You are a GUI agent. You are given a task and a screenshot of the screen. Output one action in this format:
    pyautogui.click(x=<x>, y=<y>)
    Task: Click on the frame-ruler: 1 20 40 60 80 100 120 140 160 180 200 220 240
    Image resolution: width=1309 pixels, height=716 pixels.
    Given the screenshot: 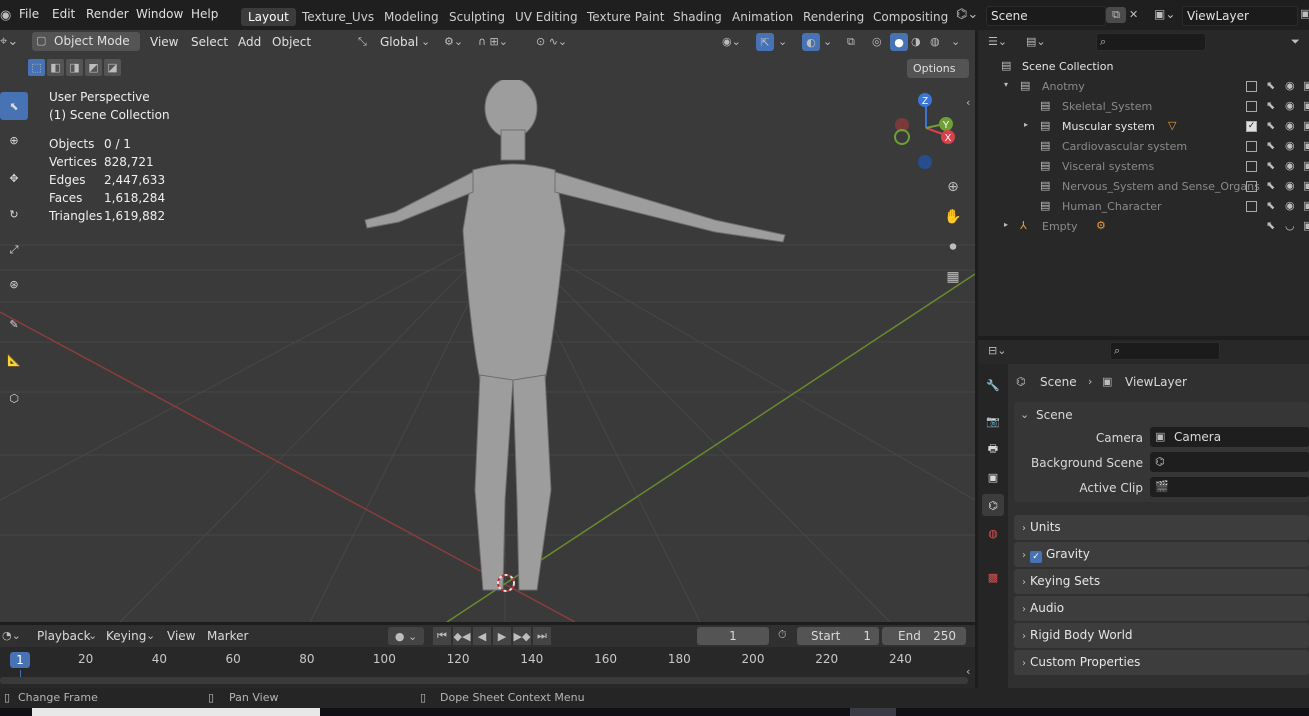 What is the action you would take?
    pyautogui.click(x=487, y=661)
    